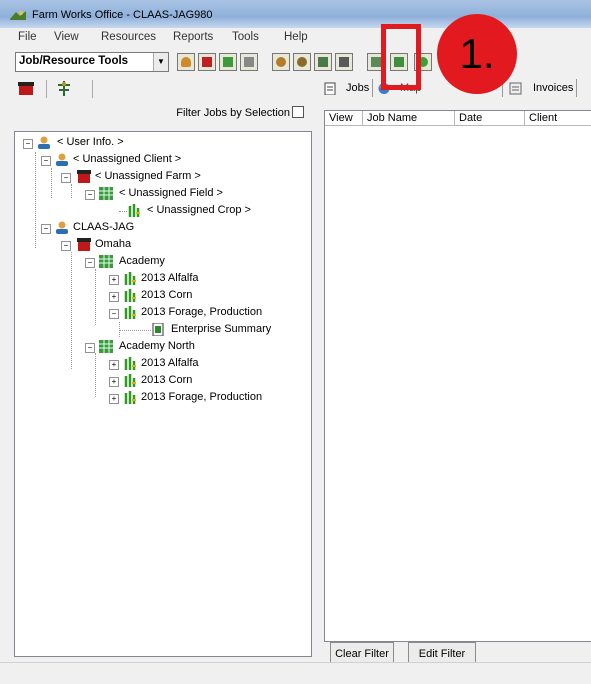 Image resolution: width=591 pixels, height=684 pixels. What do you see at coordinates (64, 88) in the screenshot?
I see `tree-structure-icon` at bounding box center [64, 88].